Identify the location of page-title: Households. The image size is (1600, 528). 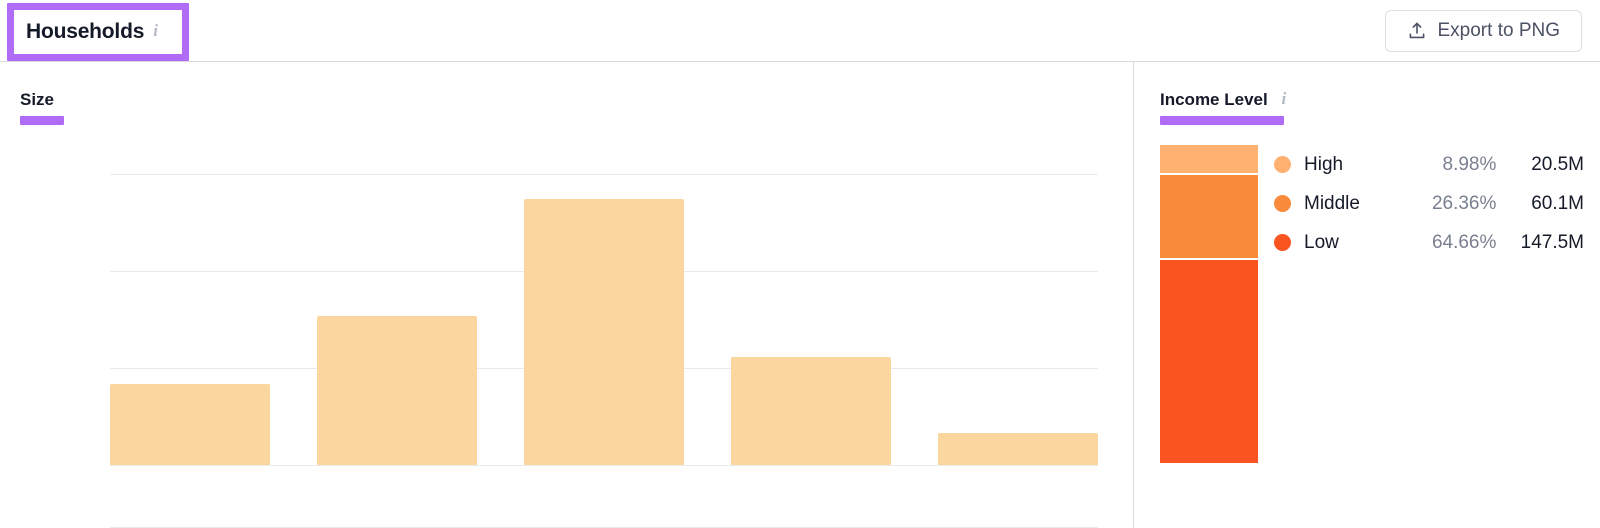
(85, 31).